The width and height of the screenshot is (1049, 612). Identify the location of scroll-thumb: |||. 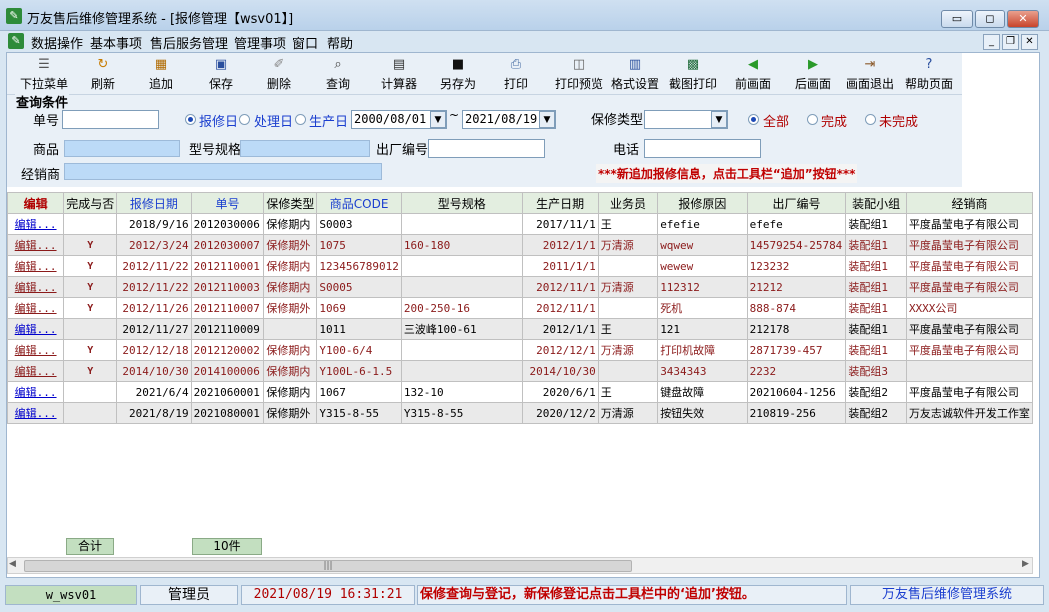
(328, 566).